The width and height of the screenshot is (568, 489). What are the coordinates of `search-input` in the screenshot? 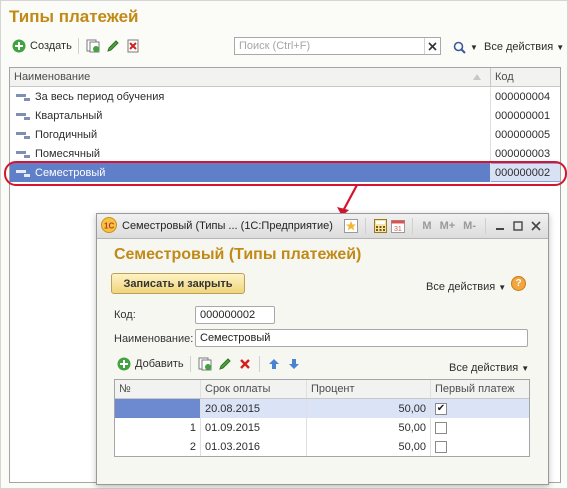 It's located at (328, 46).